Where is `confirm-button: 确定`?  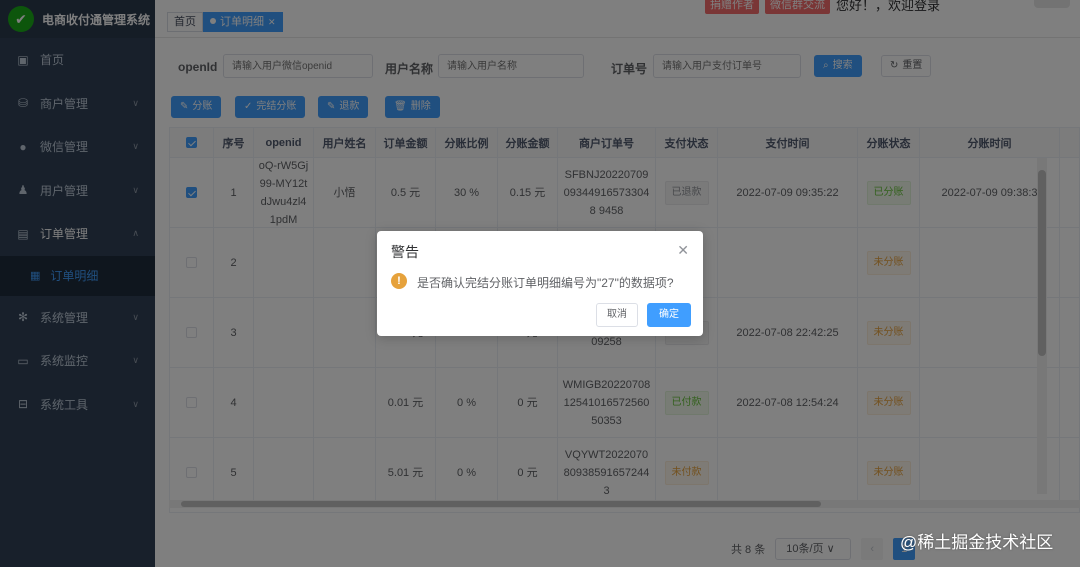 confirm-button: 确定 is located at coordinates (669, 315).